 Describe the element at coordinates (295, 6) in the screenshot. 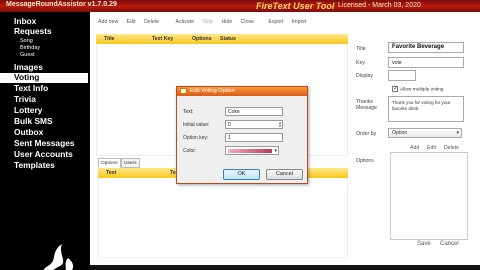

I see `product-title: FireText User Tool` at that location.